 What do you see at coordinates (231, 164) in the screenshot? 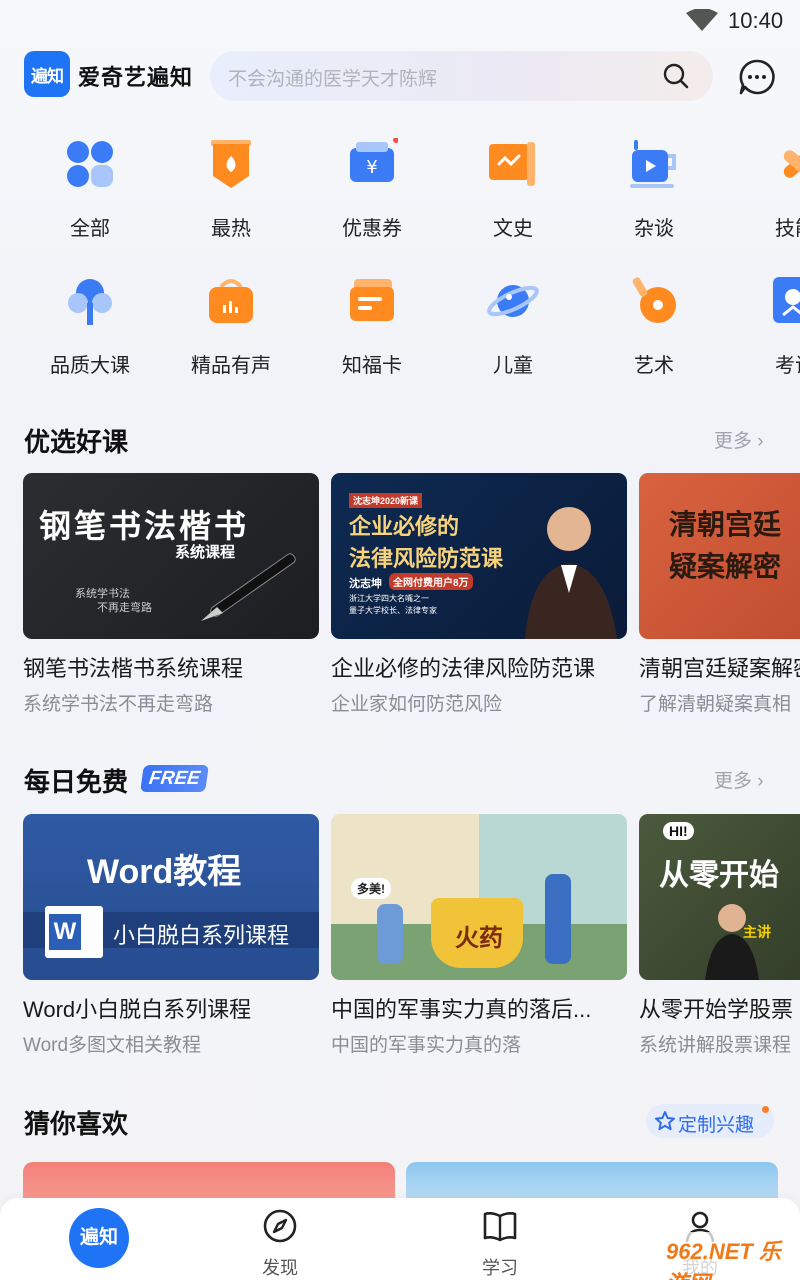
I see `fire-icon` at bounding box center [231, 164].